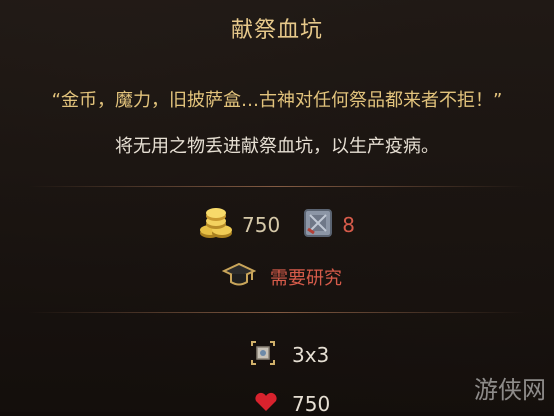  What do you see at coordinates (348, 225) in the screenshot?
I see `crate-cost-value: 8` at bounding box center [348, 225].